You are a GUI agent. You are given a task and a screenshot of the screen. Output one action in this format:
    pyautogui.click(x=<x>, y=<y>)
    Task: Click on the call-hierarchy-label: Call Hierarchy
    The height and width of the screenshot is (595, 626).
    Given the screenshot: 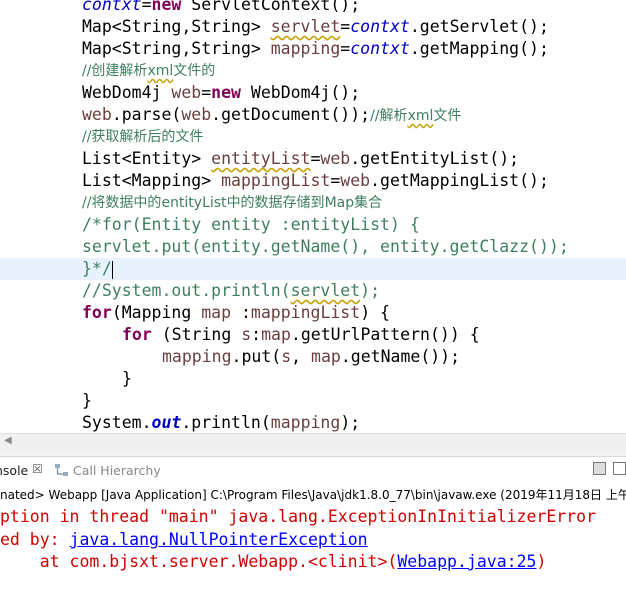 What is the action you would take?
    pyautogui.click(x=117, y=470)
    